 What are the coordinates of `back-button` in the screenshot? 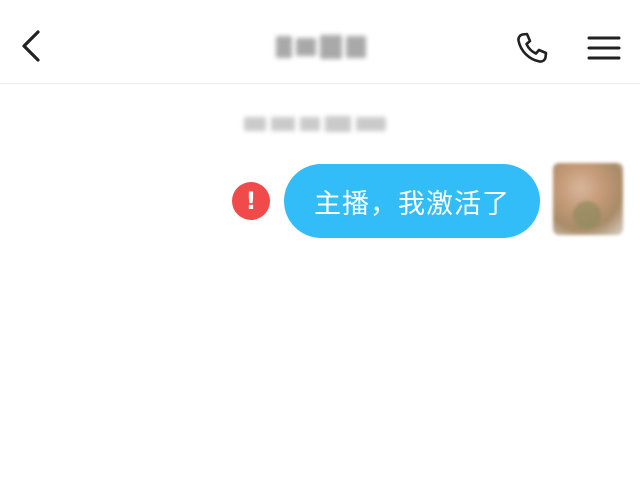 It's located at (31, 46).